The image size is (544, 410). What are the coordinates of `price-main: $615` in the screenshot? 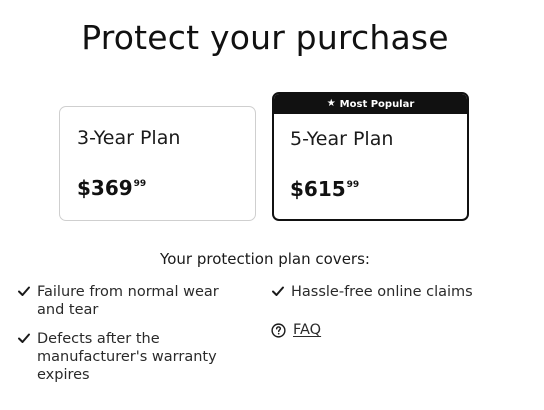 It's located at (318, 189).